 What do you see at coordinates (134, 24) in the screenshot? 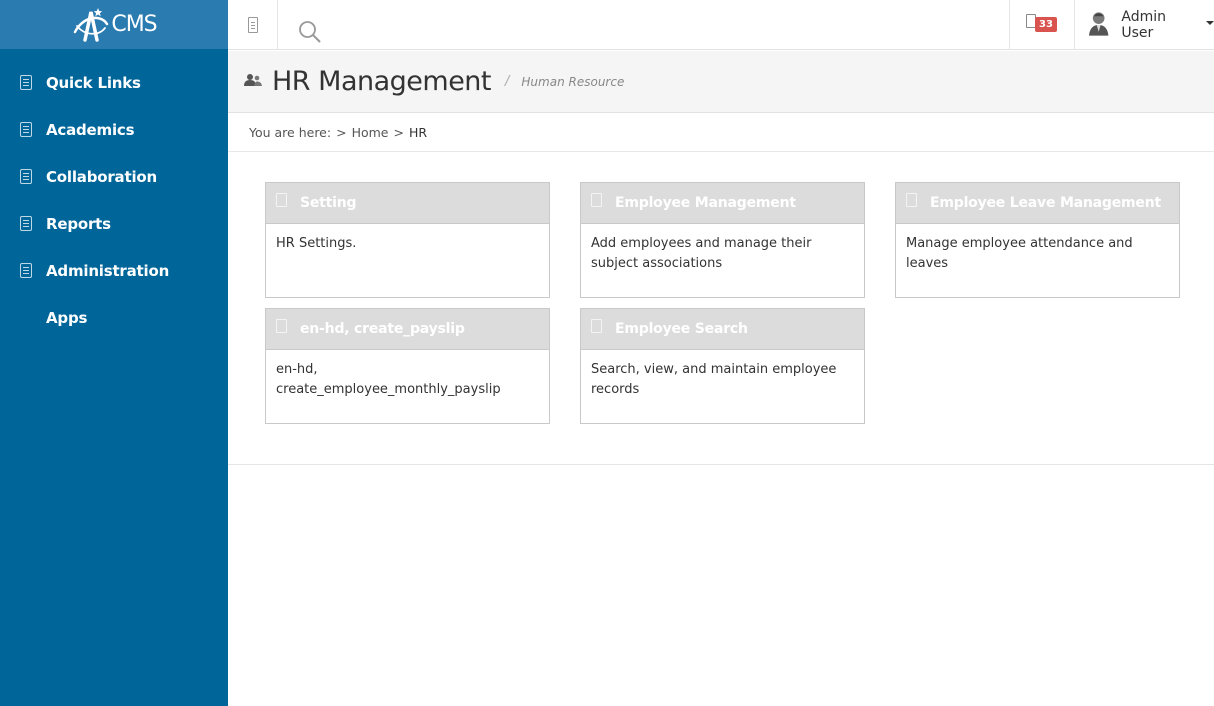
I see `logo-text: CMS` at bounding box center [134, 24].